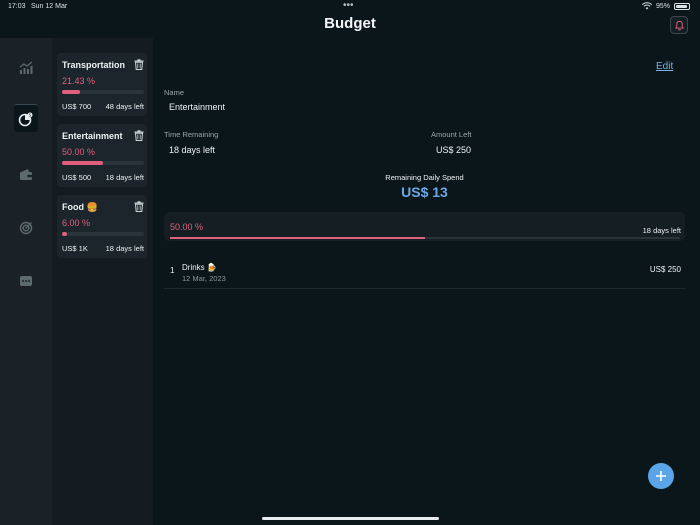  What do you see at coordinates (192, 150) in the screenshot?
I see `time-remaining-value: 18 days left` at bounding box center [192, 150].